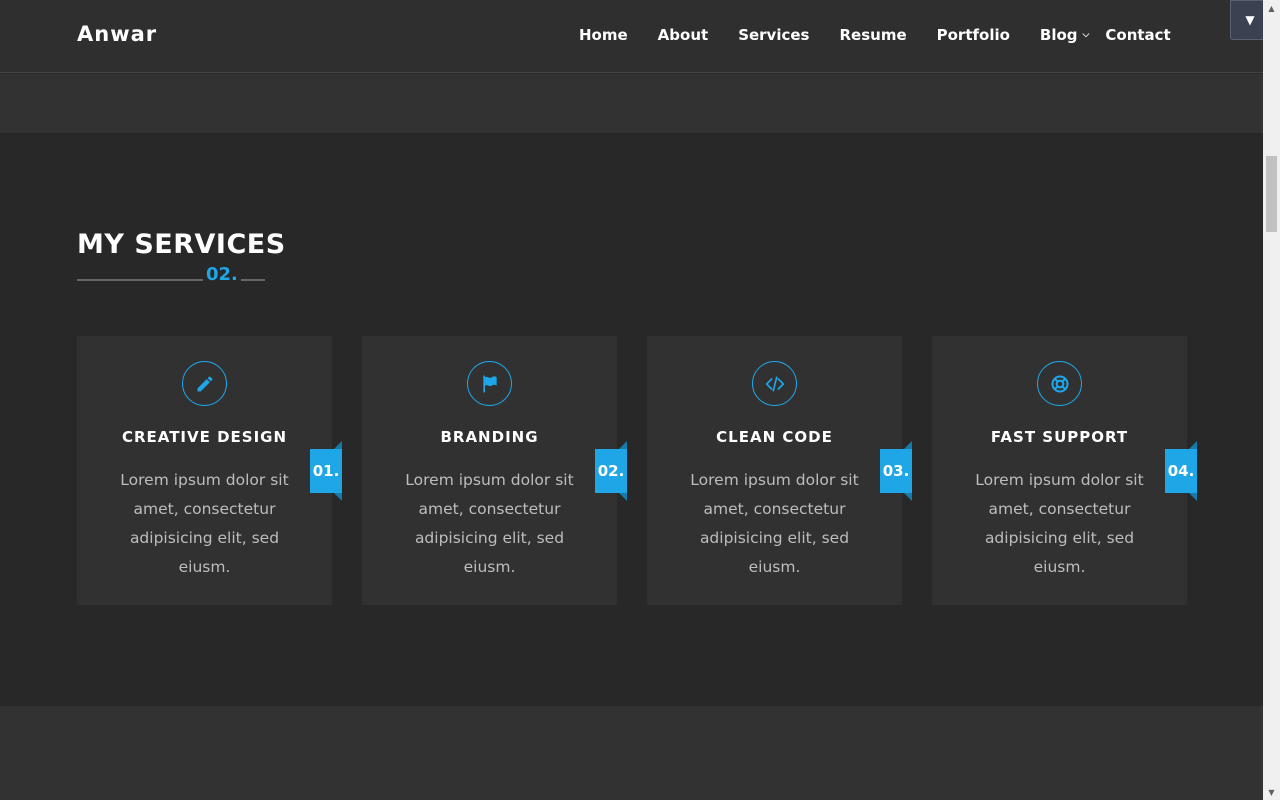  What do you see at coordinates (204, 437) in the screenshot?
I see `service-title: CREATIVE DESIGN` at bounding box center [204, 437].